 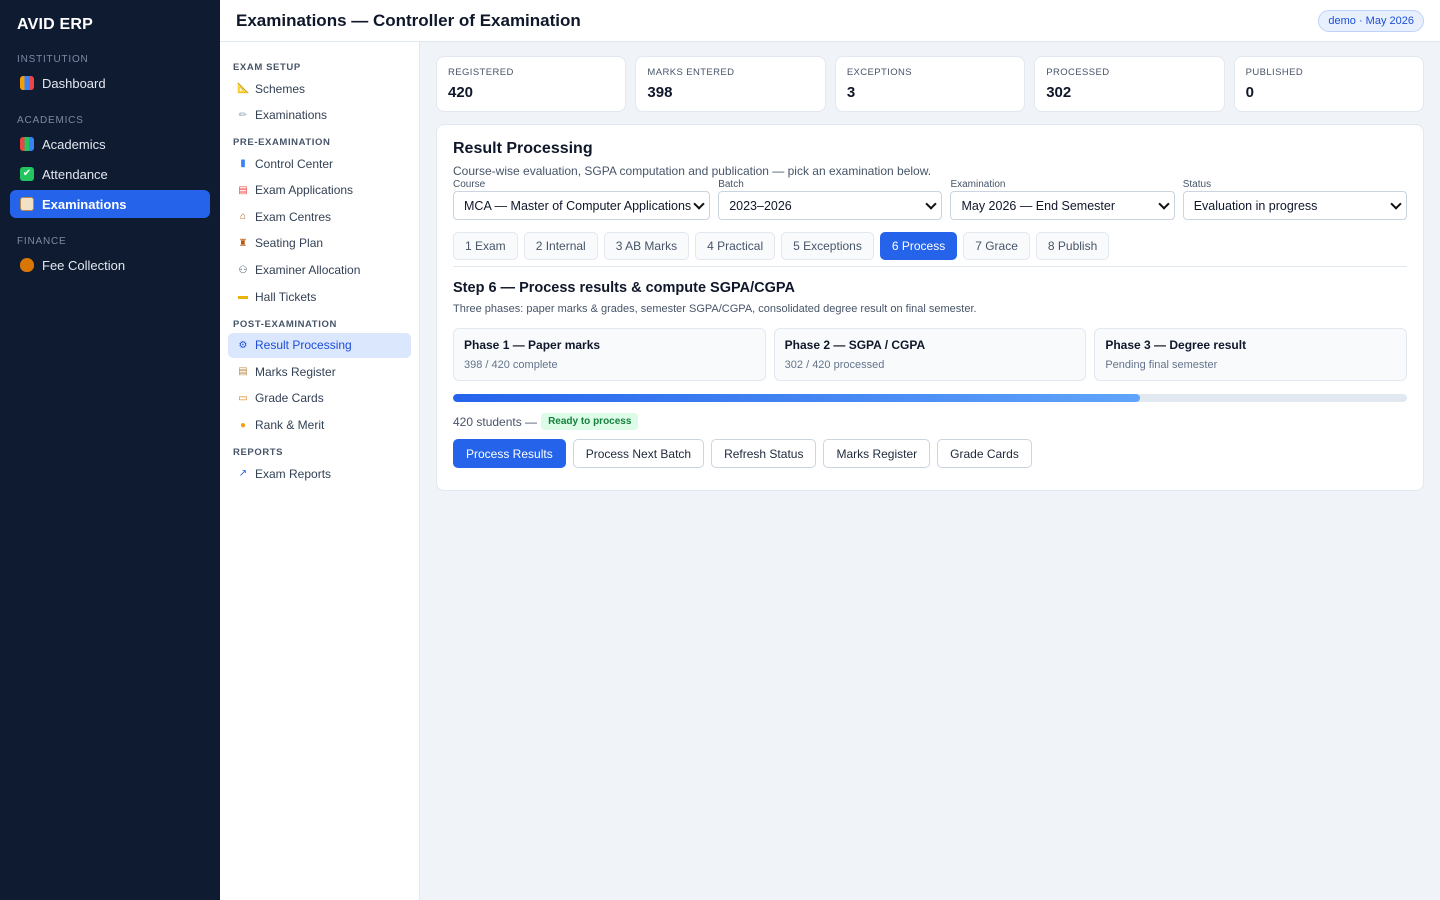 I want to click on subnav-item-exam-centres: ⌂ Exam Centres, so click(x=319, y=216).